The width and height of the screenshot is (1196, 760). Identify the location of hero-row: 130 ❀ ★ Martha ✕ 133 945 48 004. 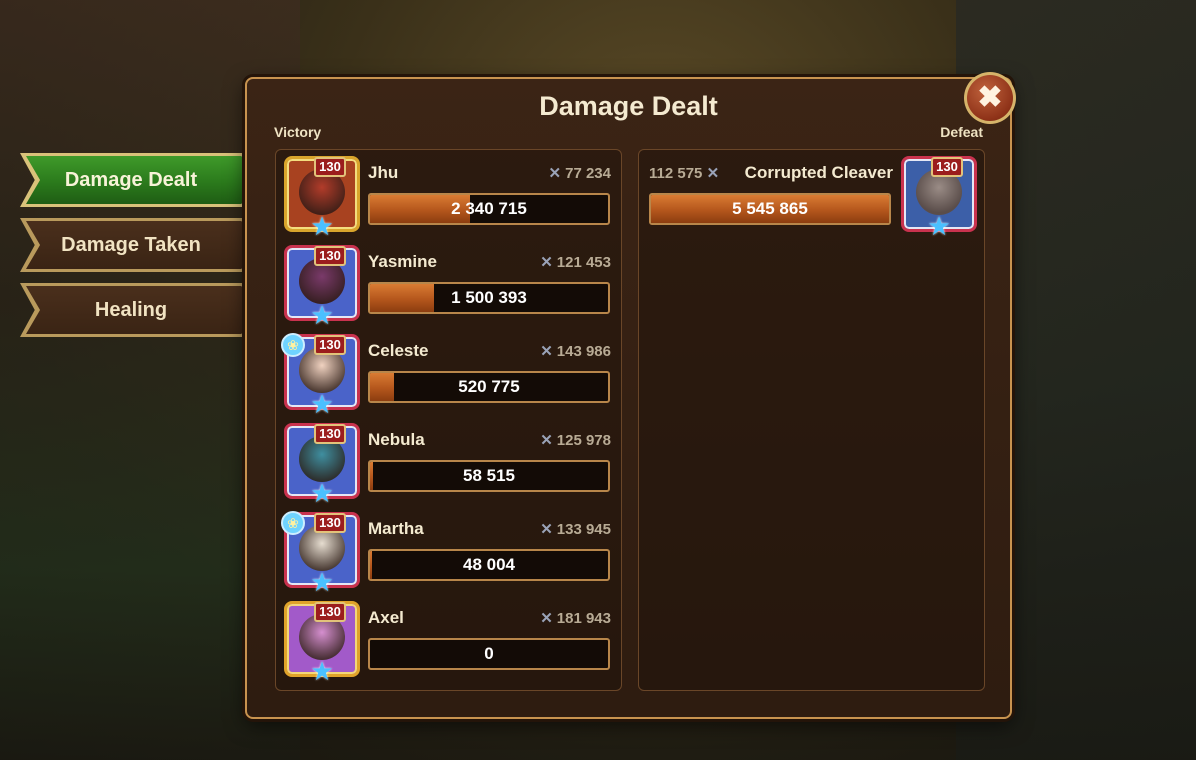
(449, 550).